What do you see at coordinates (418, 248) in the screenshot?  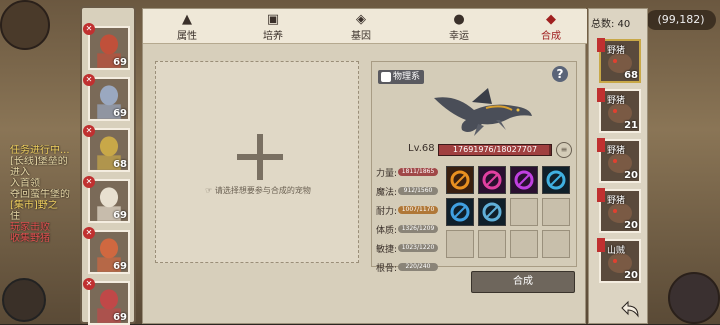 I see `stat-bar: 1023/1220` at bounding box center [418, 248].